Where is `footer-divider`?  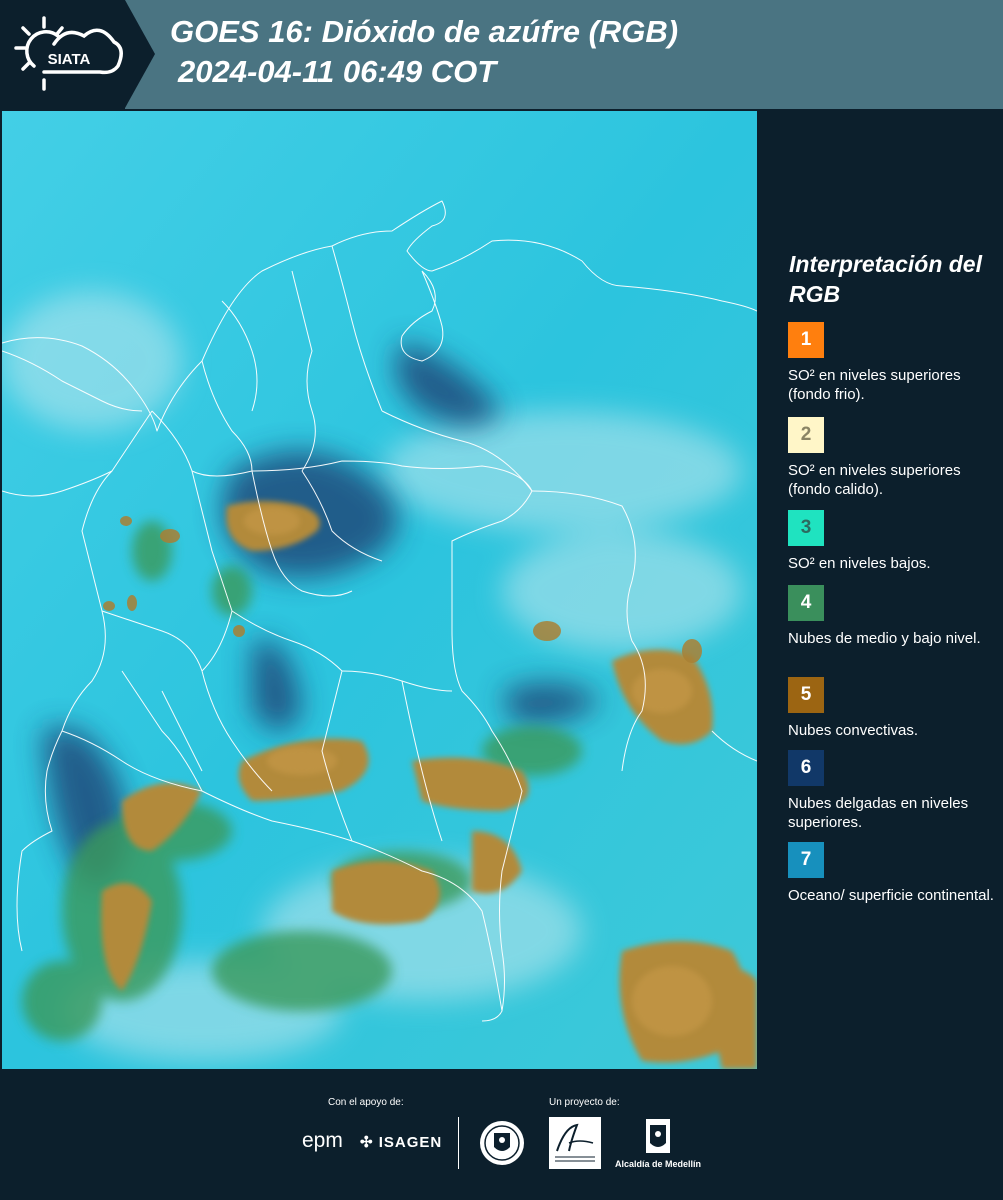 footer-divider is located at coordinates (458, 1143).